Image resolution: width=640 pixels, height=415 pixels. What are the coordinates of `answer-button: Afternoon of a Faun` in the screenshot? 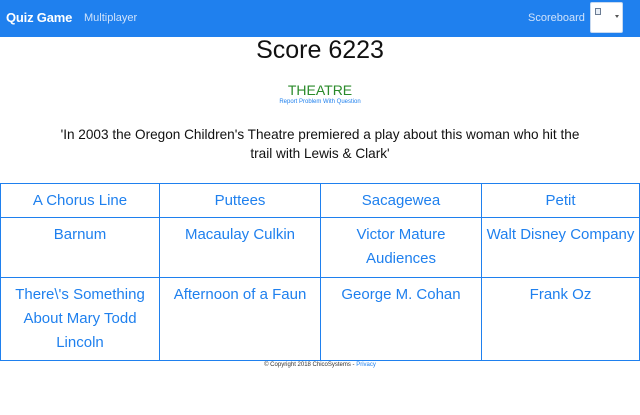 It's located at (240, 319).